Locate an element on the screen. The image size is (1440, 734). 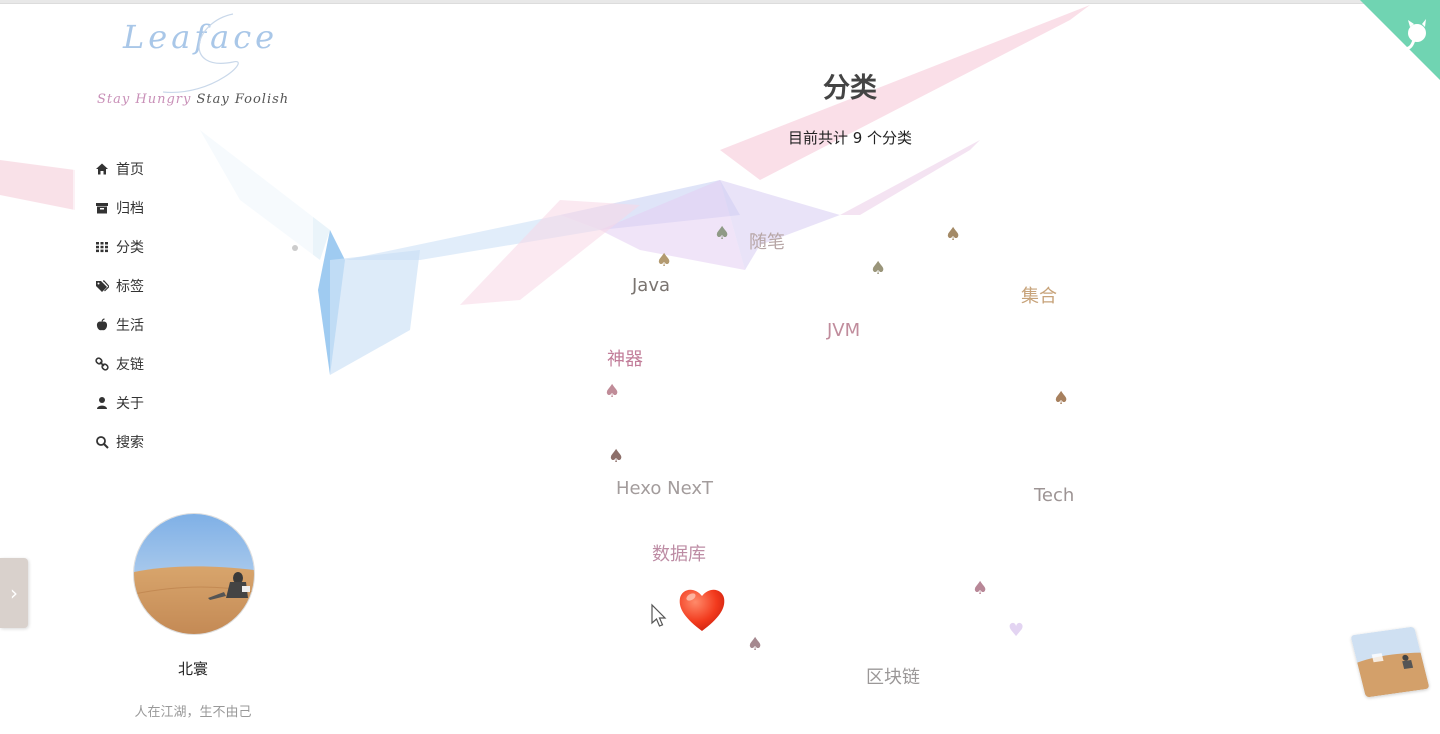
search-icon is located at coordinates (102, 442).